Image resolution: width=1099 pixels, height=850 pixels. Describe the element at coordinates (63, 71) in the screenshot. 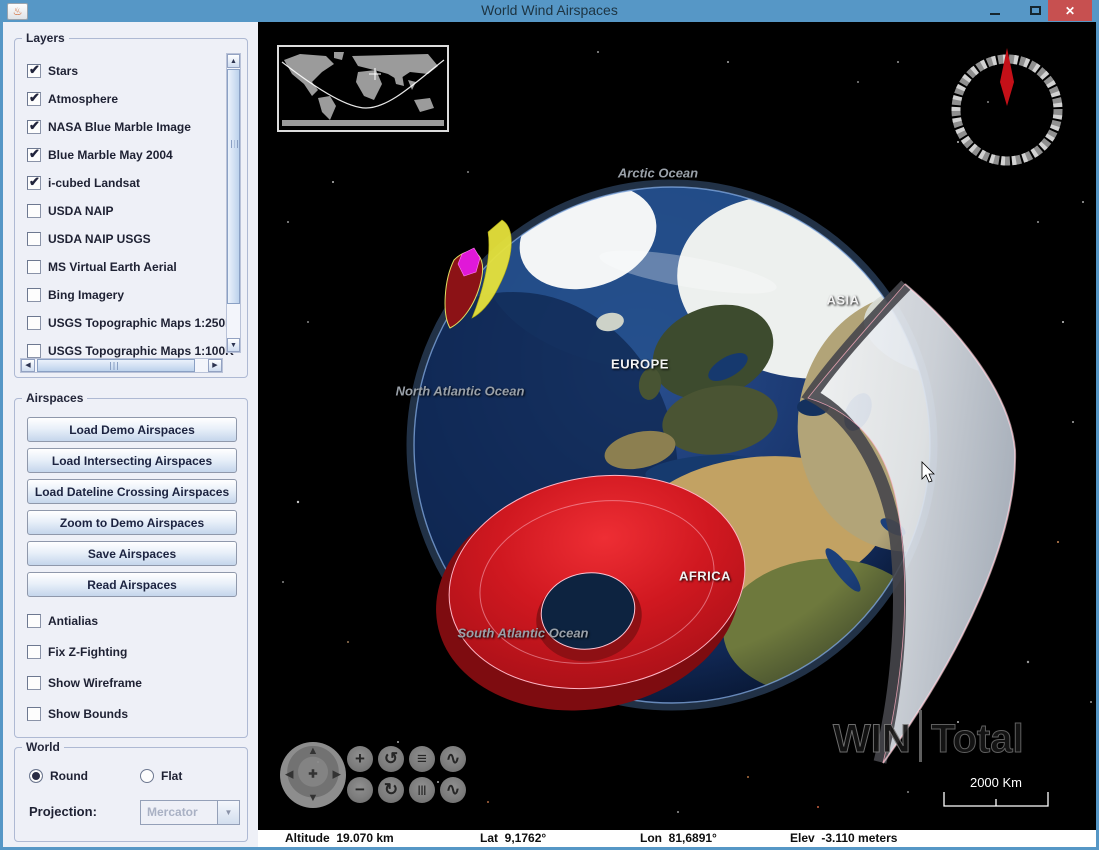

I see `layer-label: Stars` at that location.